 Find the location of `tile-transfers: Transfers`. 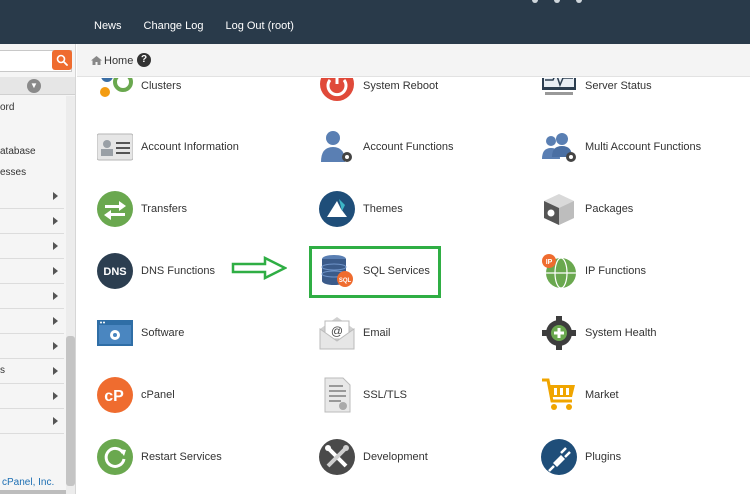

tile-transfers: Transfers is located at coordinates (142, 209).